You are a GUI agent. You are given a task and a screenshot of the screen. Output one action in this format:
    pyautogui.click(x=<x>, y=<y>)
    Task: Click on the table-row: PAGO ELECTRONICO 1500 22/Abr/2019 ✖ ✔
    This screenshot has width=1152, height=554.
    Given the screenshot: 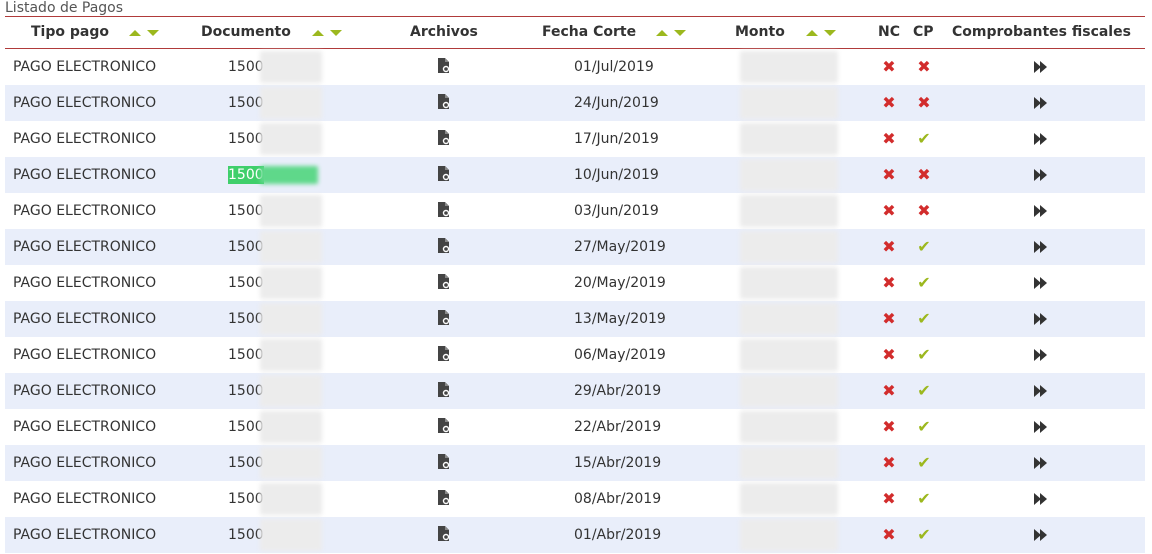 What is the action you would take?
    pyautogui.click(x=575, y=427)
    